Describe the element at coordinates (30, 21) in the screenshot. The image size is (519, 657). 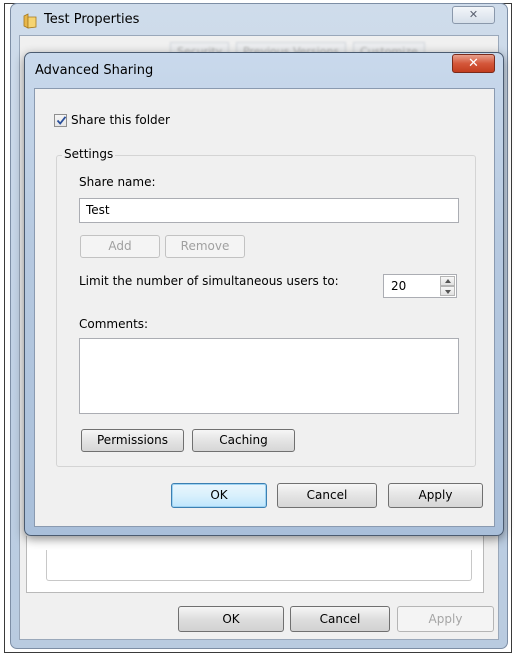
I see `folder-icon` at that location.